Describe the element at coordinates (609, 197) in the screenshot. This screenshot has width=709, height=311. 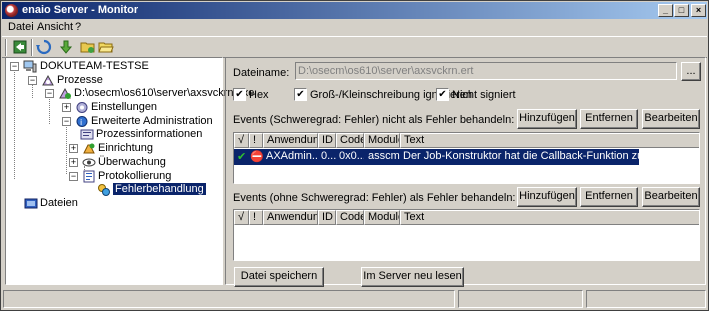
I see `events2-remove-button: Entfernen` at that location.